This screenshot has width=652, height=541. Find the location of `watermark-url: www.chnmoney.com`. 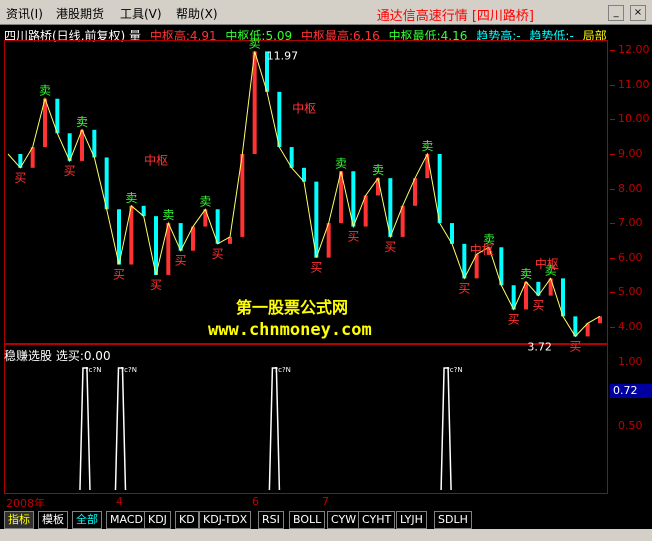

watermark-url: www.chnmoney.com is located at coordinates (290, 330).